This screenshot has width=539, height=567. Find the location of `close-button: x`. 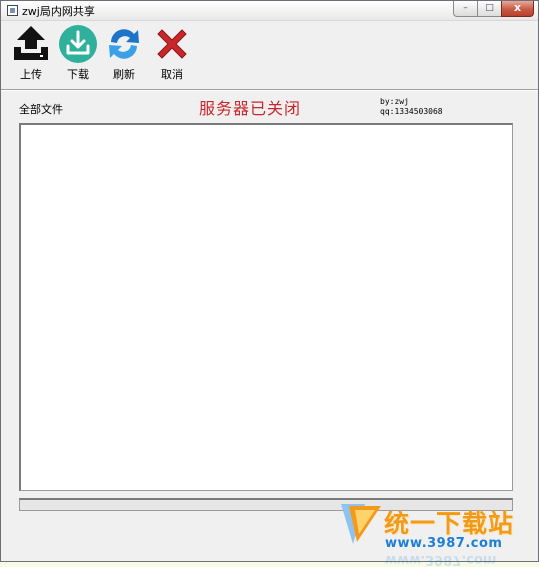

close-button: x is located at coordinates (517, 9).